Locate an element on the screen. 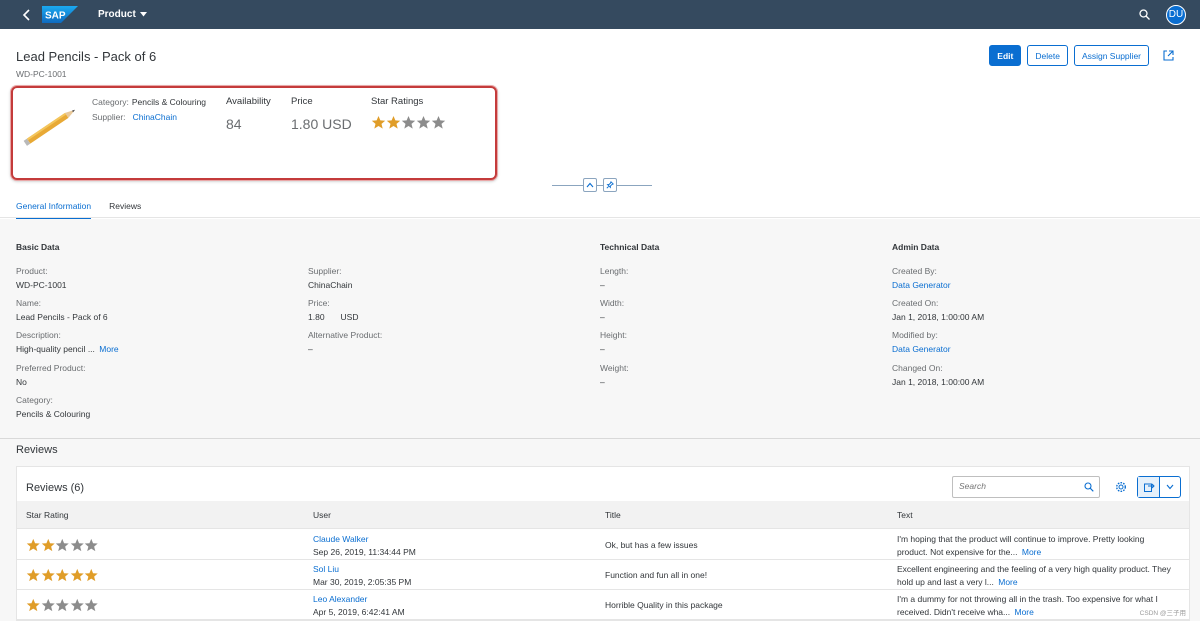  column-header-title: Title is located at coordinates (613, 515).